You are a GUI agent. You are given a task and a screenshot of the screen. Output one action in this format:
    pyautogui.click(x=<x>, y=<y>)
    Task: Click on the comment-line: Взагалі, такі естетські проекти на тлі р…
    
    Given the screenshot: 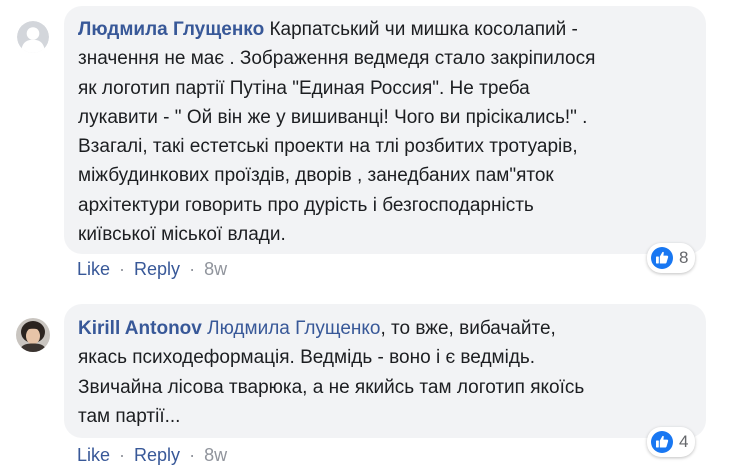 What is the action you would take?
    pyautogui.click(x=328, y=147)
    